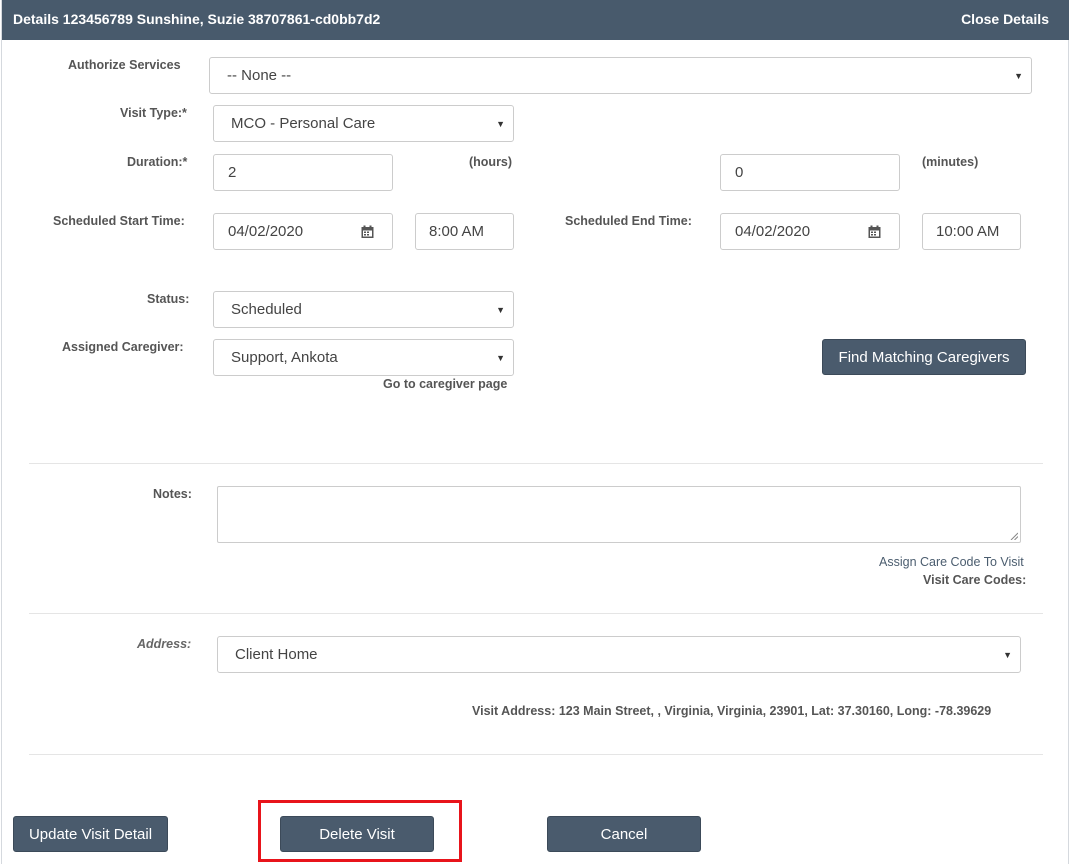 The width and height of the screenshot is (1071, 864). What do you see at coordinates (164, 644) in the screenshot?
I see `address-label: Address:` at bounding box center [164, 644].